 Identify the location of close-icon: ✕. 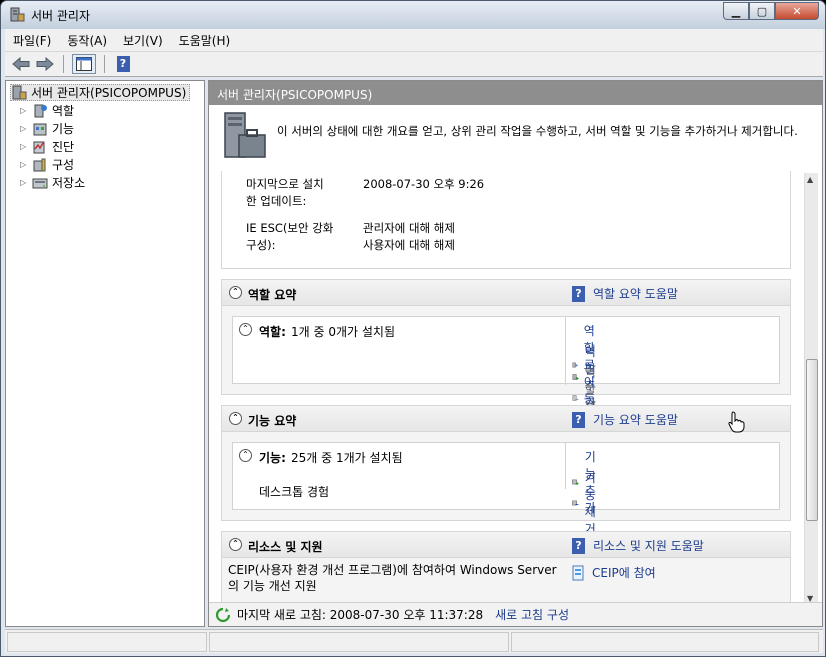
(797, 11).